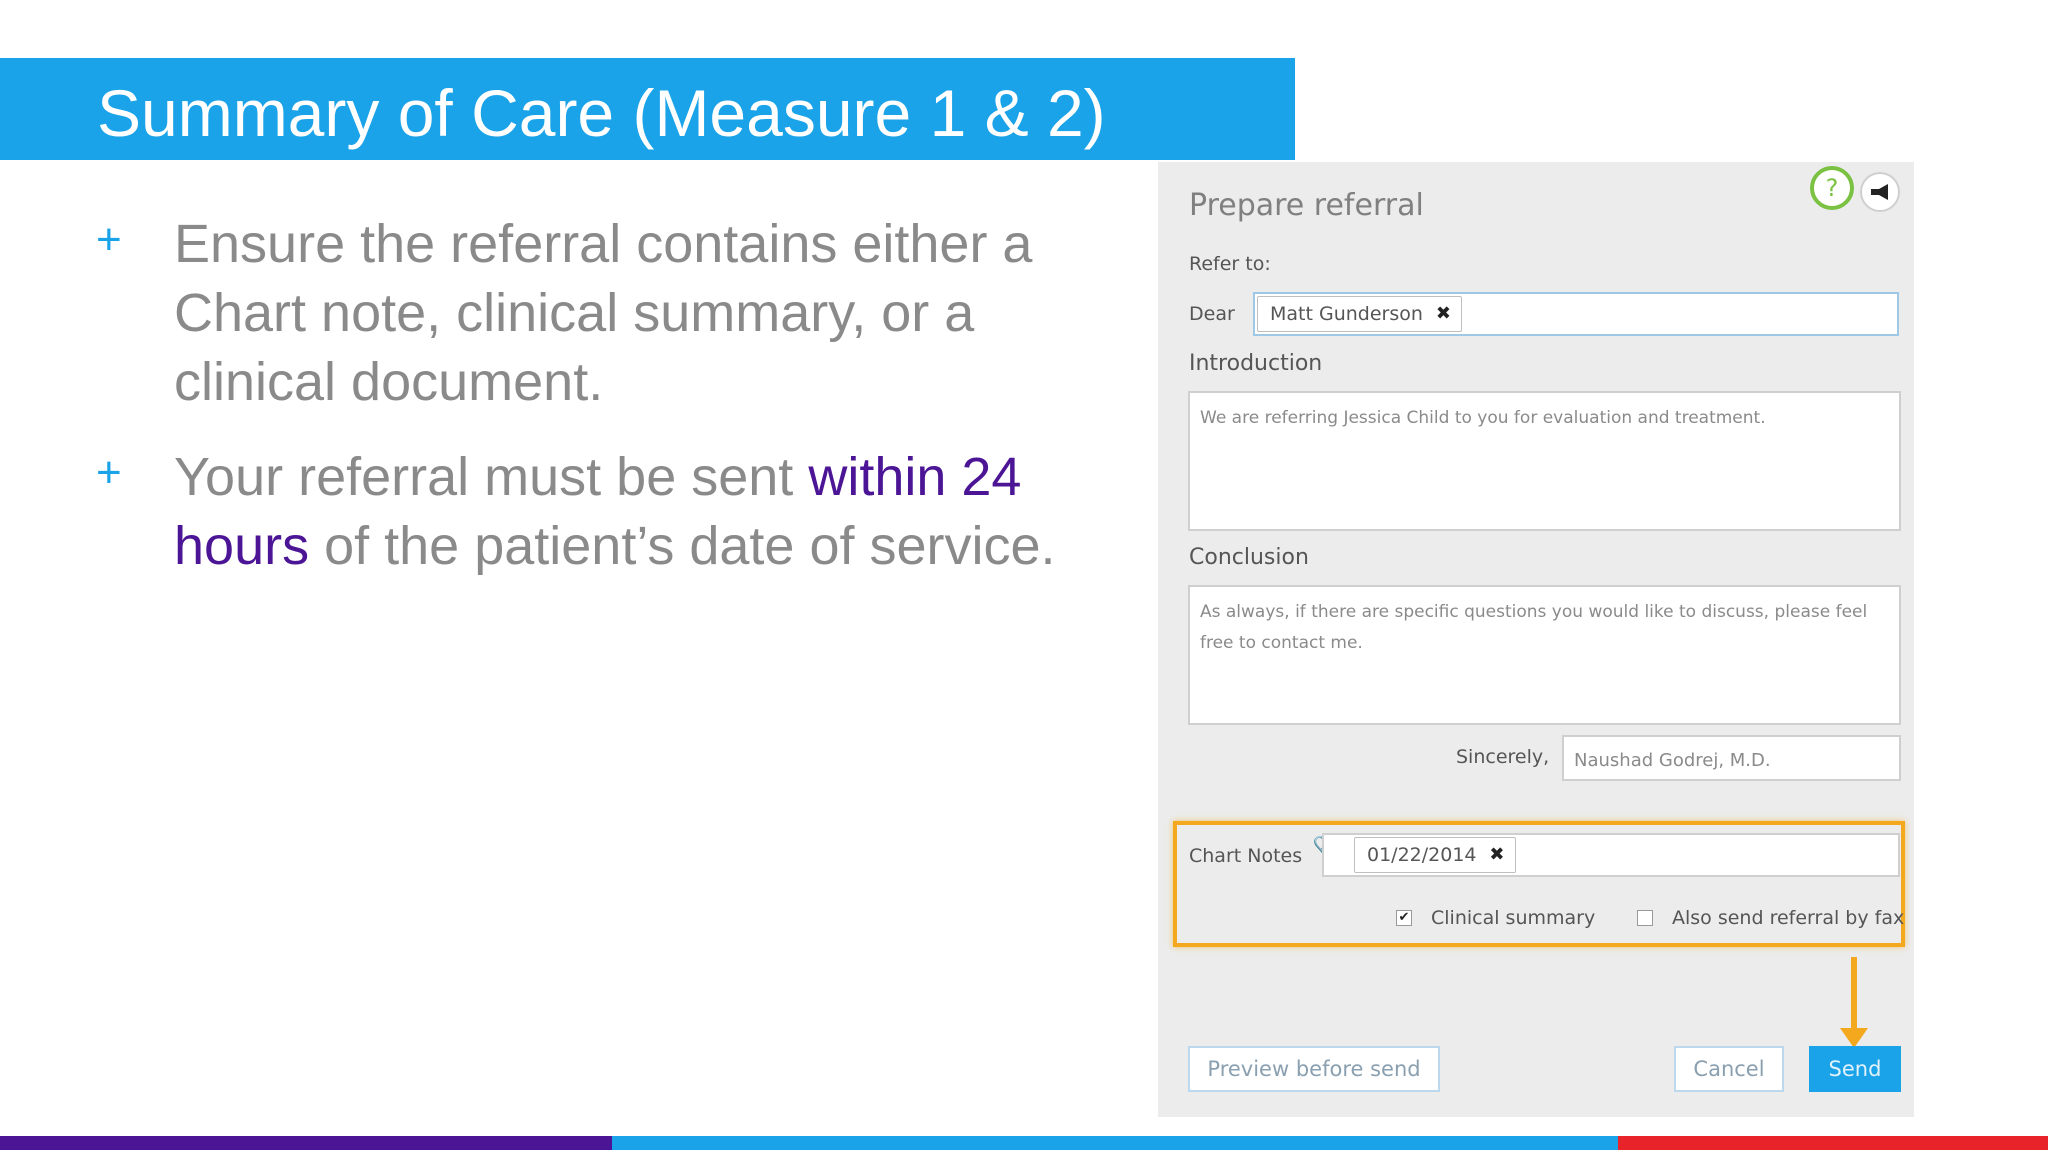 The image size is (2048, 1152). Describe the element at coordinates (601, 113) in the screenshot. I see `slide-title: Summary of Care (Measure 1 & 2)` at that location.